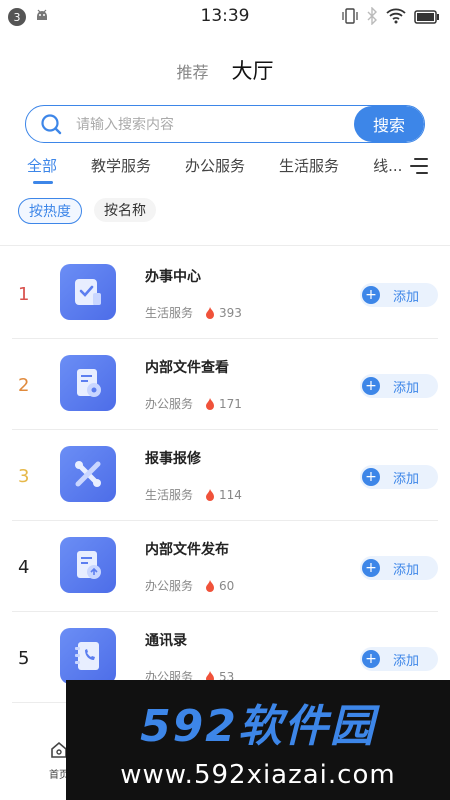  I want to click on heat-value: 114, so click(230, 494).